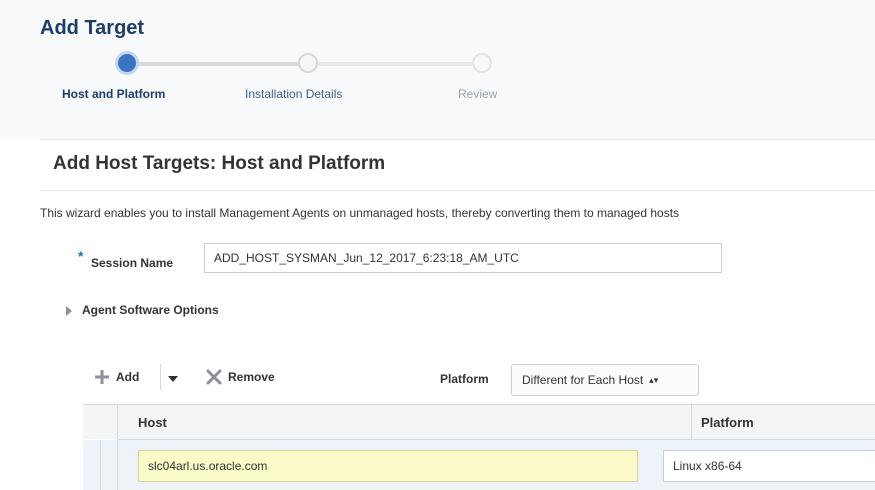 The width and height of the screenshot is (875, 490). Describe the element at coordinates (396, 64) in the screenshot. I see `train-remaining-line` at that location.